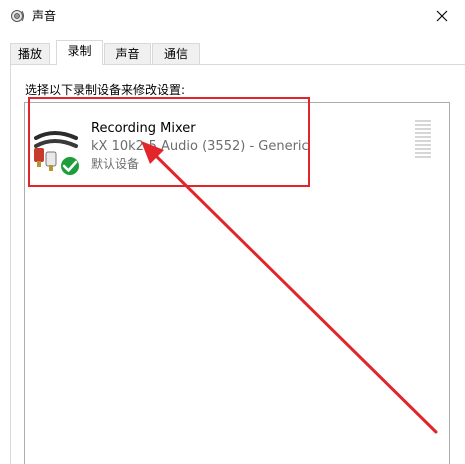  What do you see at coordinates (232, 52) in the screenshot?
I see `tab-strip: 播放 录制 声音 通信` at bounding box center [232, 52].